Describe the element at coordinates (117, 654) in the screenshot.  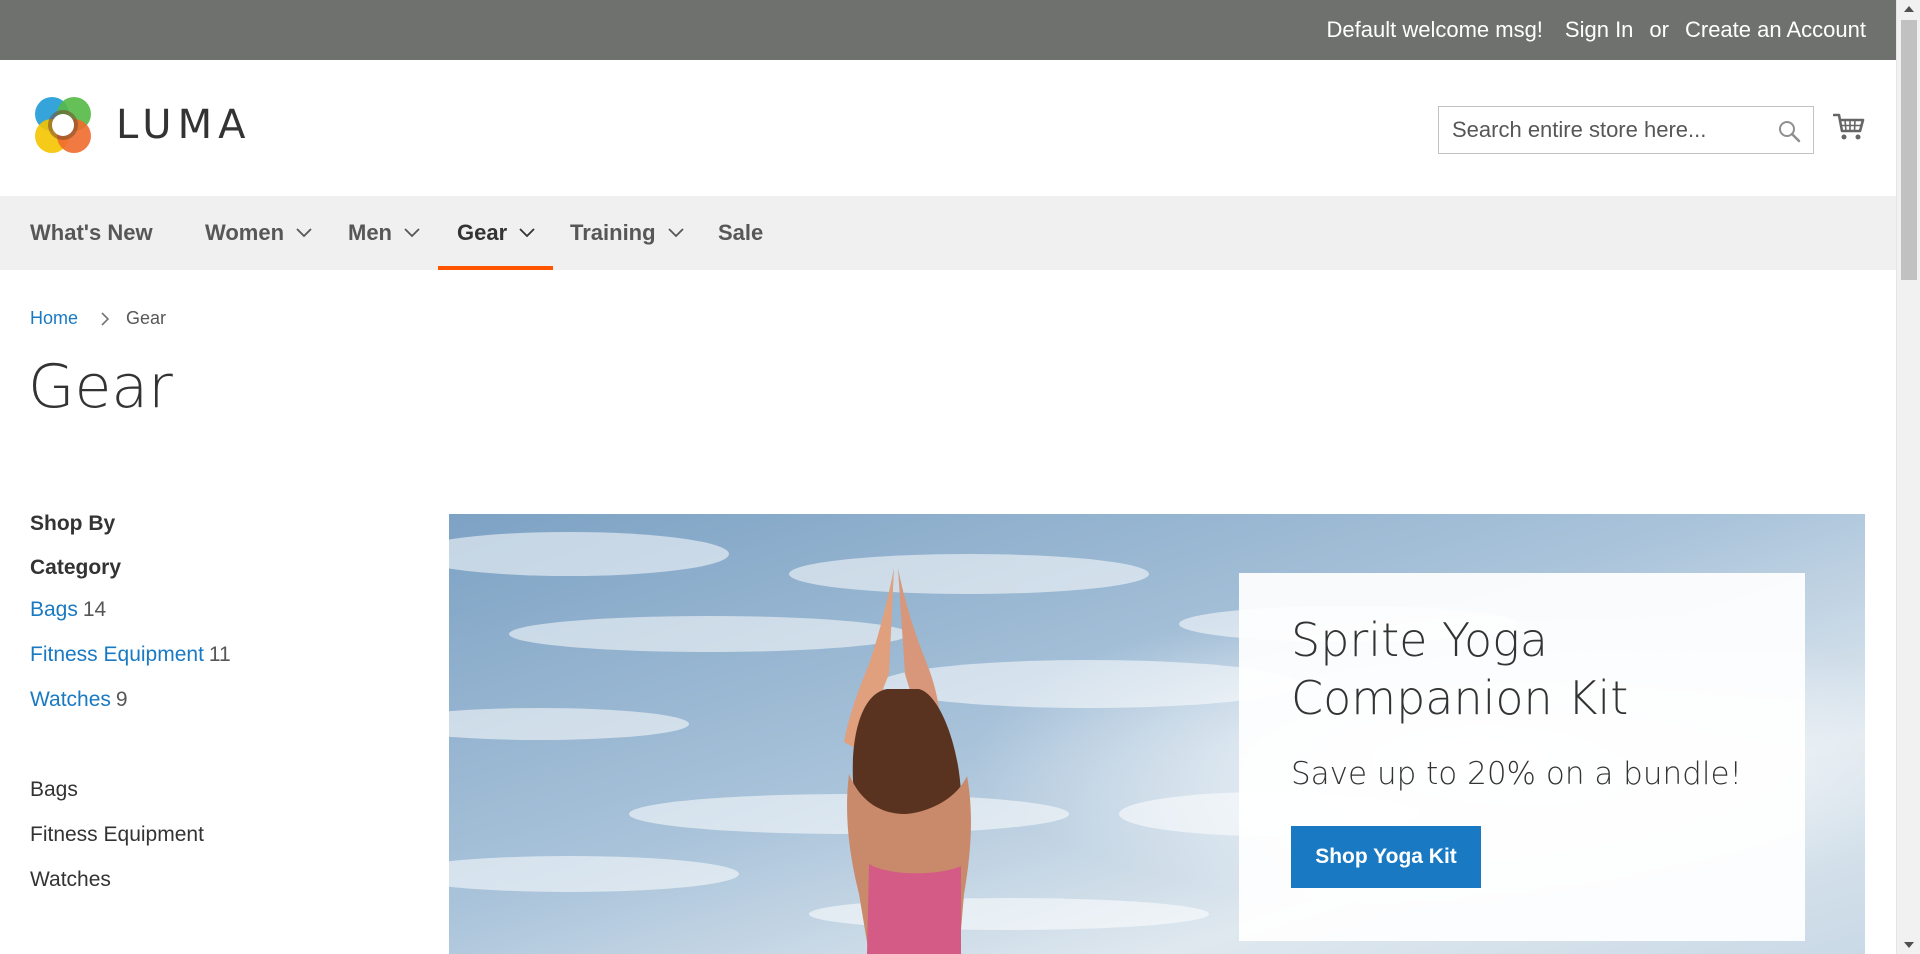
I see `filter-label: Fitness Equipment` at that location.